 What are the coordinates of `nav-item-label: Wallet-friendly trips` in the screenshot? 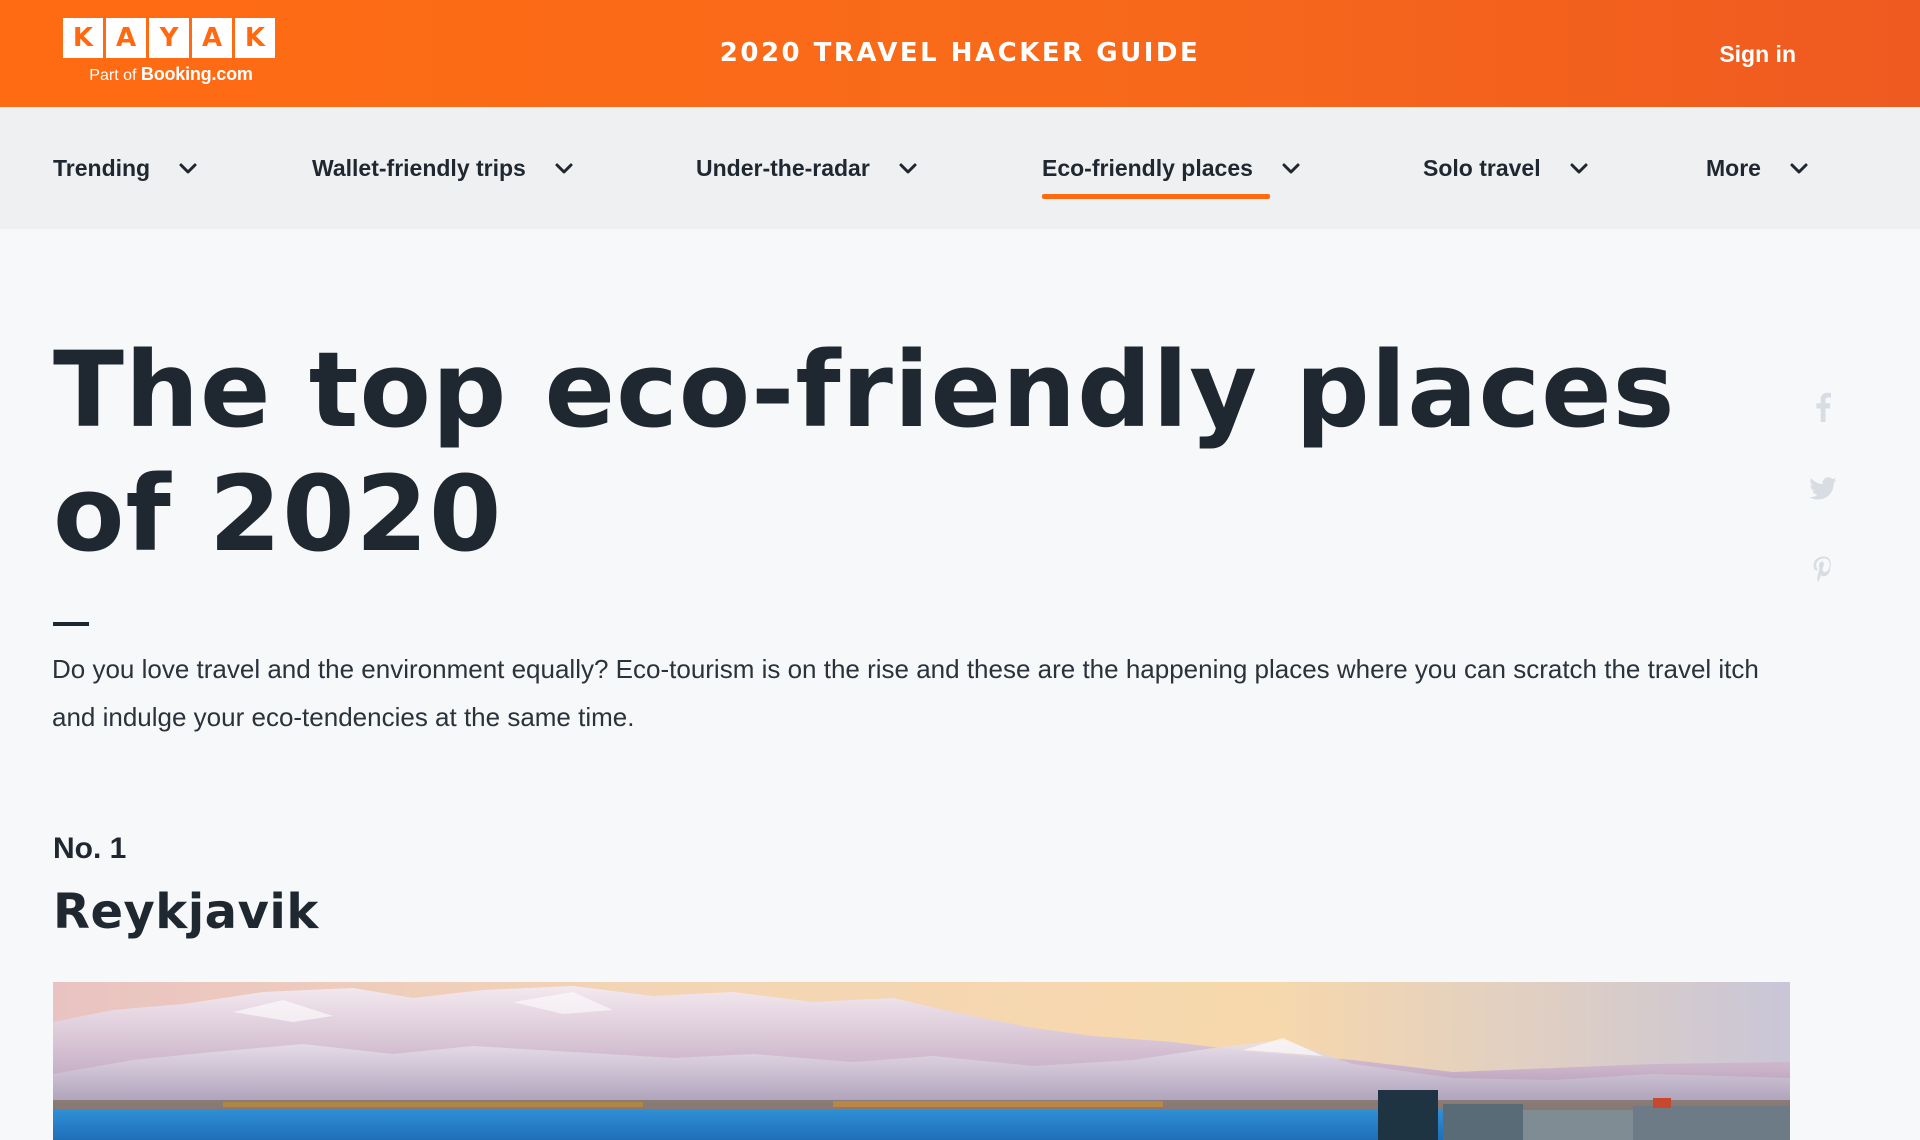 It's located at (419, 168).